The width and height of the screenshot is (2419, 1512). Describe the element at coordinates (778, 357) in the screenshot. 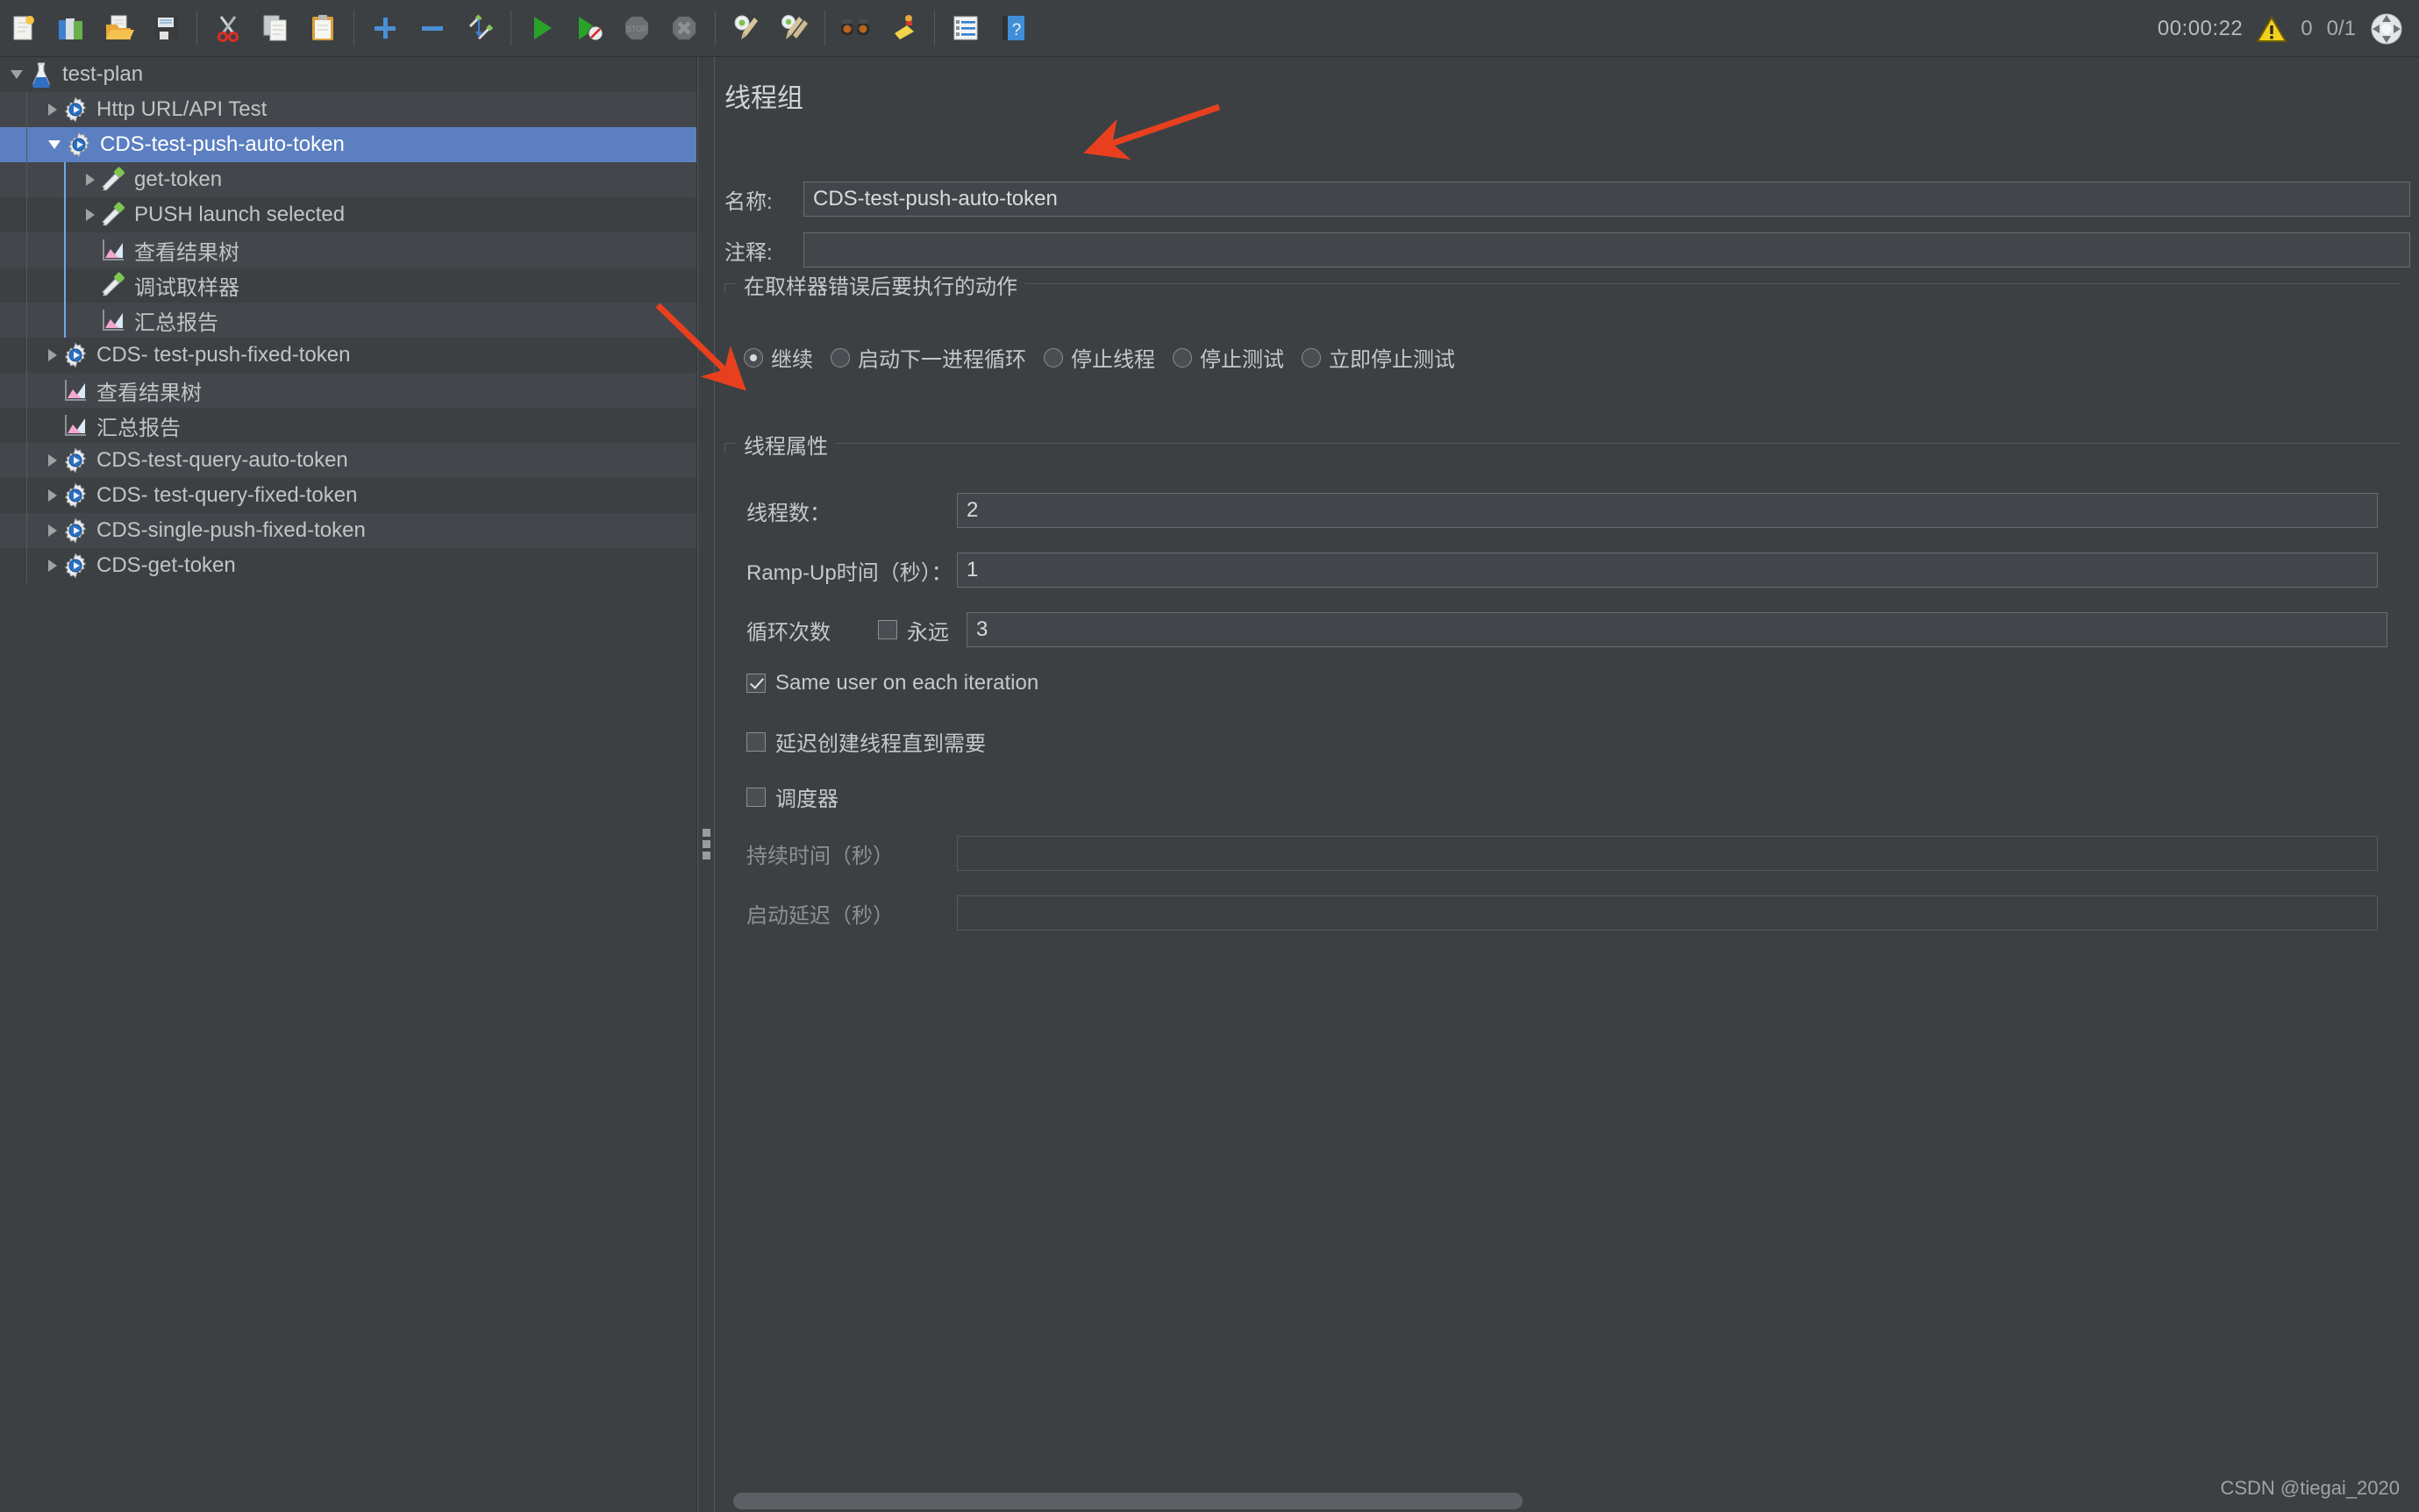

I see `error-action-option-0: 继续` at that location.